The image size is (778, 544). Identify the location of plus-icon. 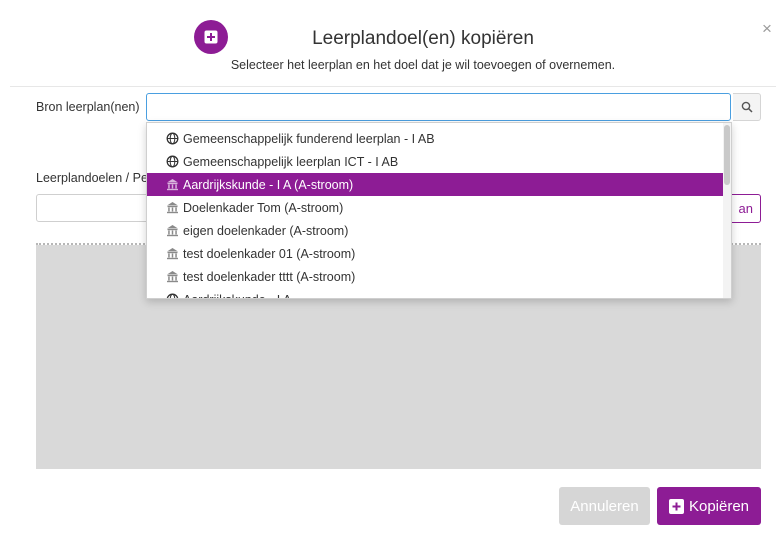
(676, 506).